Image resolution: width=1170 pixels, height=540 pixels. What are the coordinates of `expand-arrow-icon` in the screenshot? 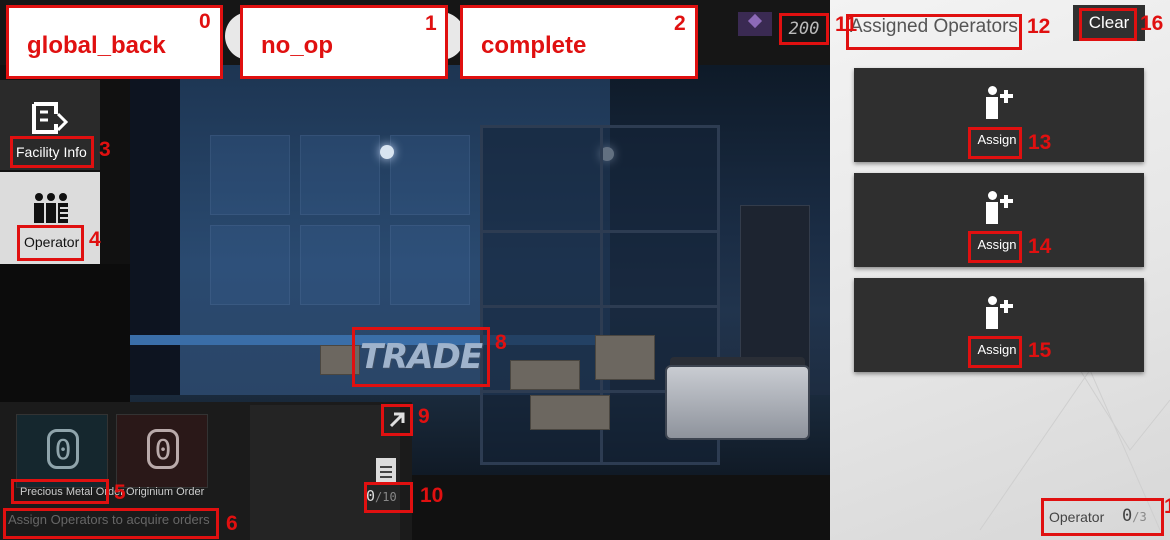 It's located at (397, 420).